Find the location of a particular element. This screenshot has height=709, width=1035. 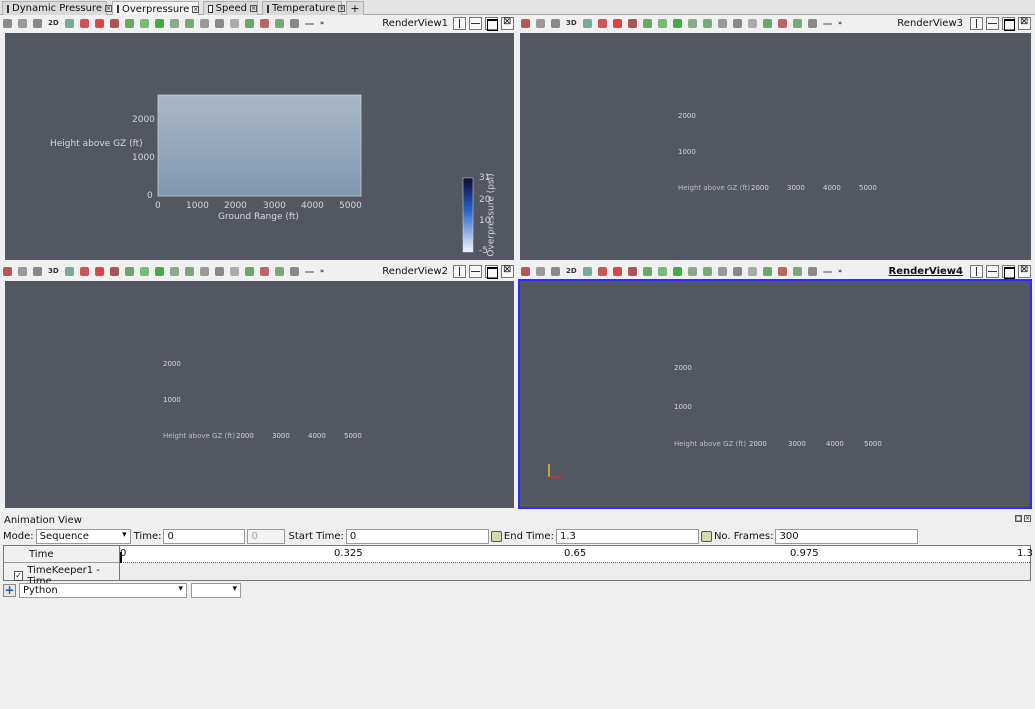

rotate-icon is located at coordinates (782, 23).